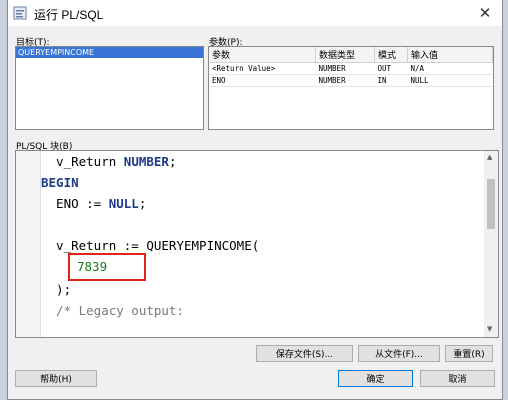 Image resolution: width=508 pixels, height=400 pixels. I want to click on code-keyword: NULL, so click(123, 203).